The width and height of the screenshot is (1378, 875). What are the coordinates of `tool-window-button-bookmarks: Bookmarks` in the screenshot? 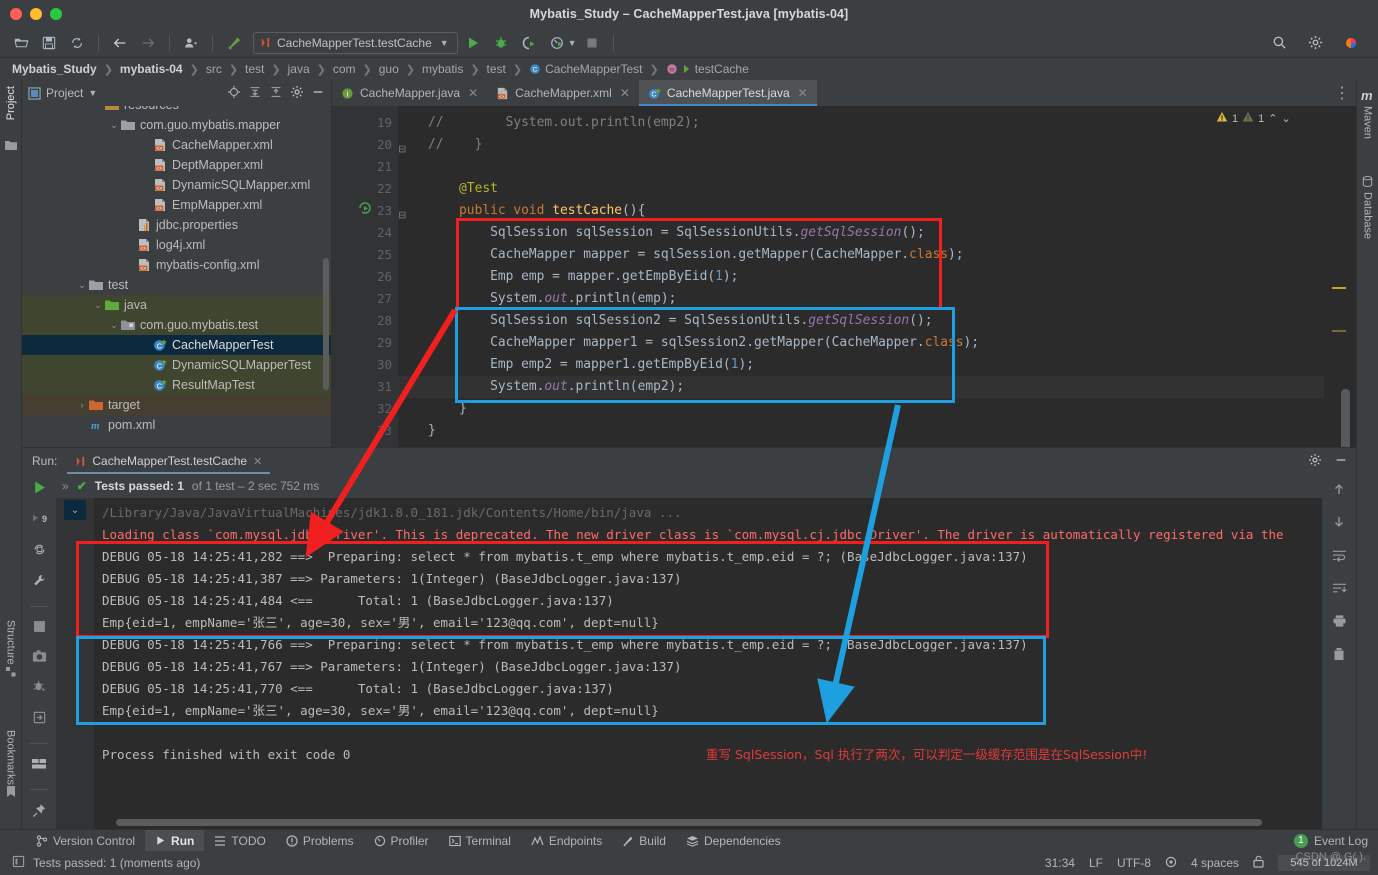 It's located at (11, 757).